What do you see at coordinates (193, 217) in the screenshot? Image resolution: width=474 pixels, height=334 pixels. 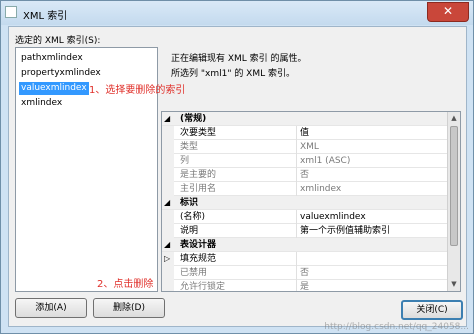 I see `property-name: (名称)` at bounding box center [193, 217].